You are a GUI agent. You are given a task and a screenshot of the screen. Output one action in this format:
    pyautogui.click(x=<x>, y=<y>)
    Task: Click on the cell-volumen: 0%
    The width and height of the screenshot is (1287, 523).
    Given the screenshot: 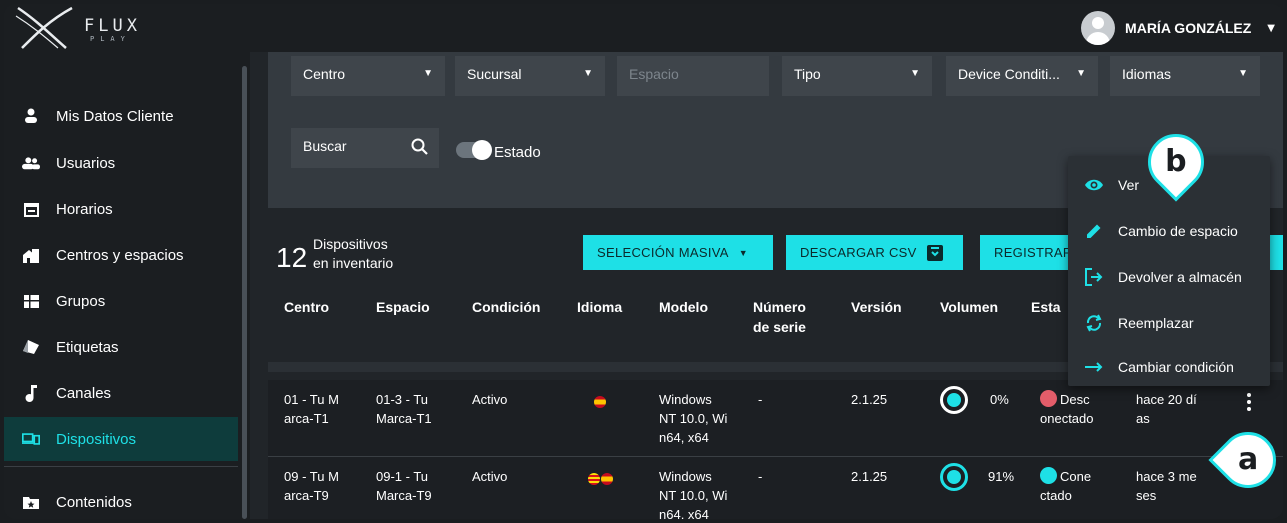 What is the action you would take?
    pyautogui.click(x=999, y=399)
    